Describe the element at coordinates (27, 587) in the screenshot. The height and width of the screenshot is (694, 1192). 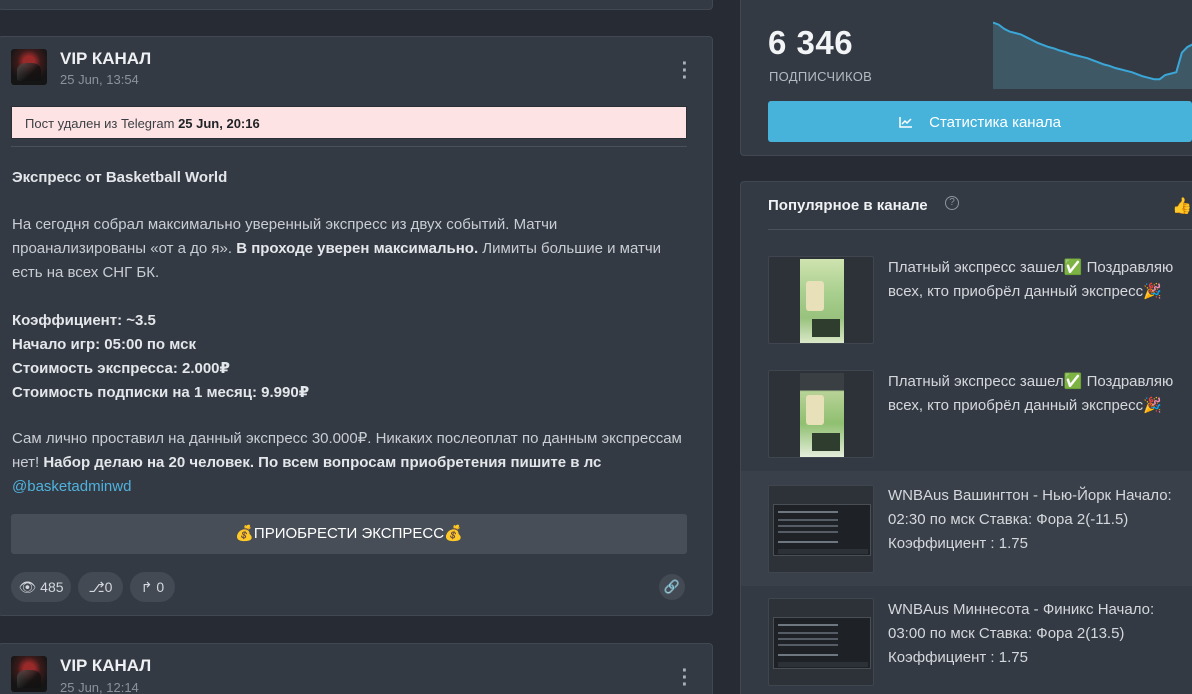
I see `eye-icon: 👁` at that location.